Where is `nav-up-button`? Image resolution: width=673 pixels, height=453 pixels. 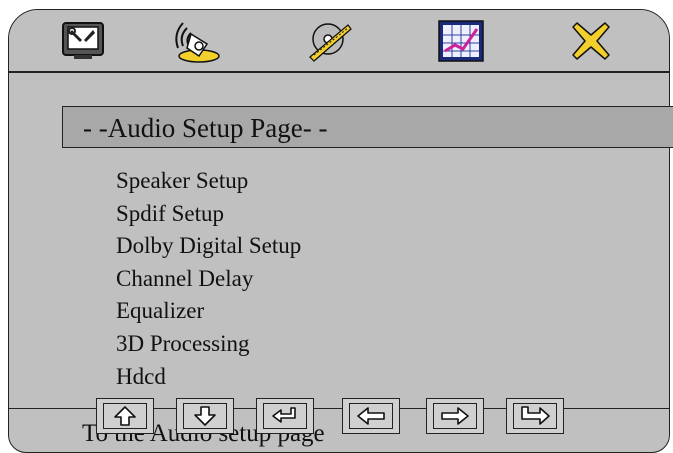
nav-up-button is located at coordinates (125, 416).